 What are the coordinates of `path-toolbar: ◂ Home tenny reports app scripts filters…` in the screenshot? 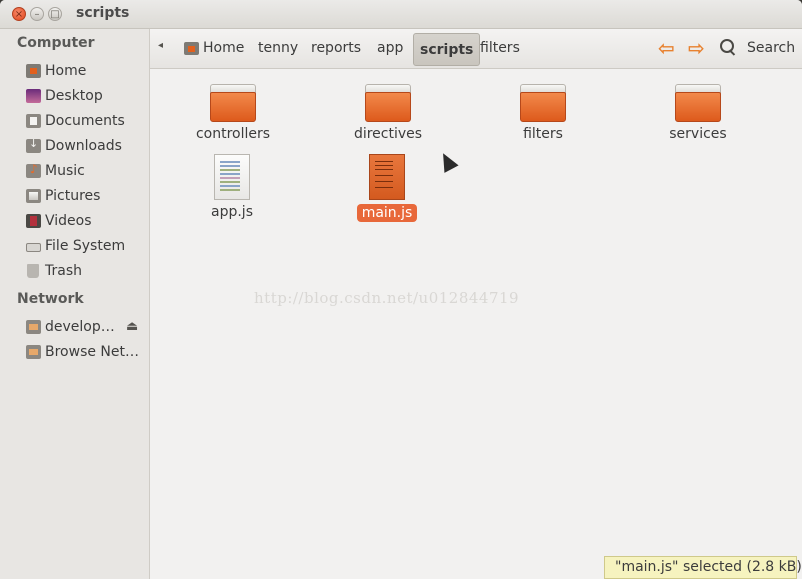 It's located at (476, 49).